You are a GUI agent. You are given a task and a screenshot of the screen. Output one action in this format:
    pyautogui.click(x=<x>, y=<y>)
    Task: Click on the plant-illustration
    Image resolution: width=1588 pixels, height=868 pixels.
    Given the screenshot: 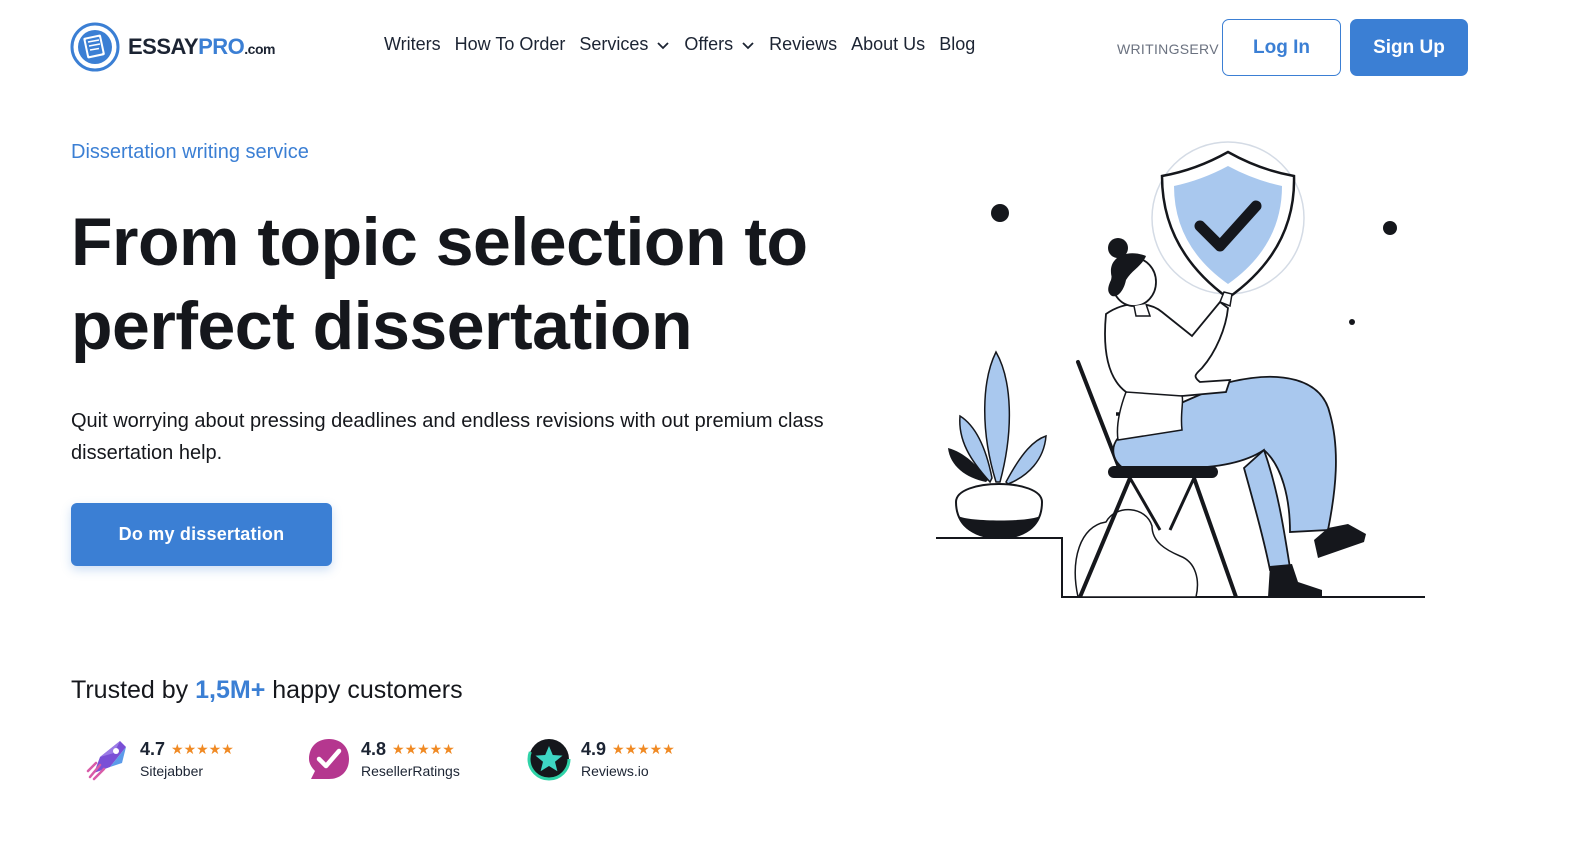 What is the action you would take?
    pyautogui.click(x=997, y=445)
    